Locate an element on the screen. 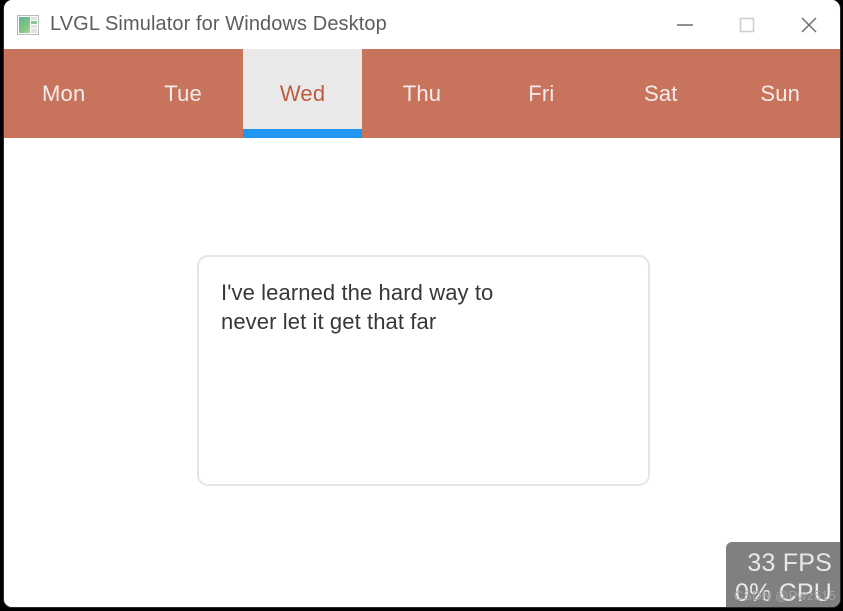  tab-mon: Mon is located at coordinates (63, 93).